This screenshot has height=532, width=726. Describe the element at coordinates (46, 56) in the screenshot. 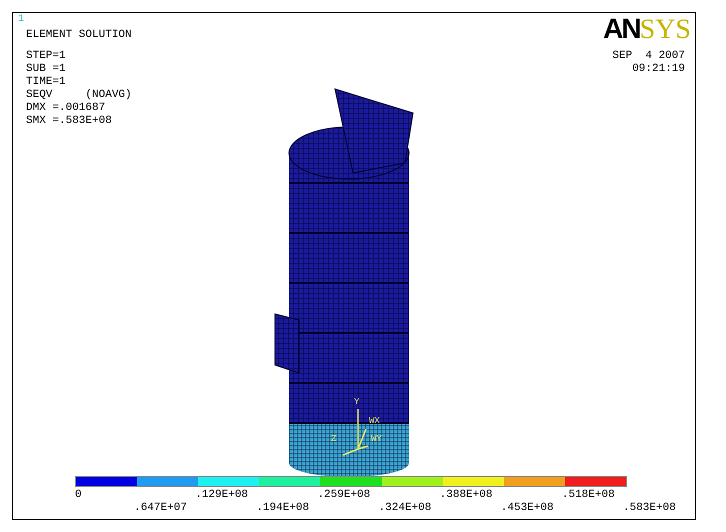

I see `info-line: STEP=1` at that location.